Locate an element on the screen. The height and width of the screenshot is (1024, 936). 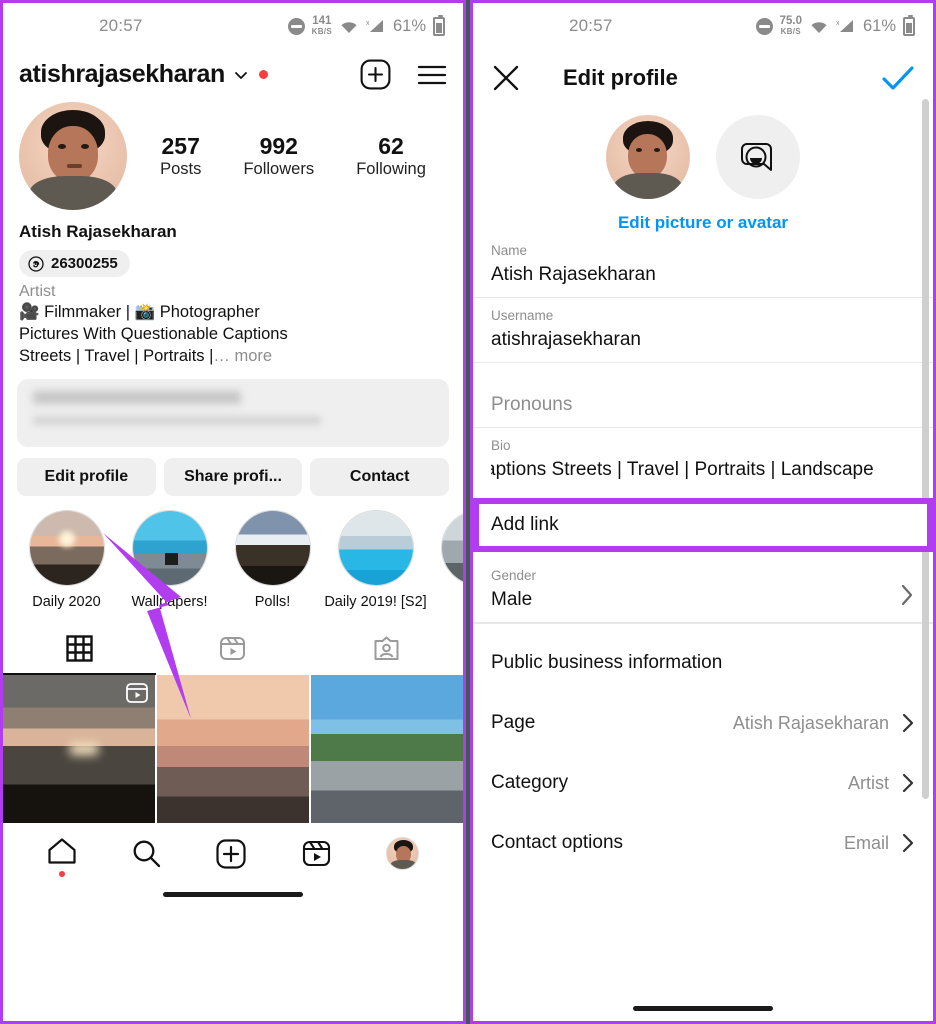
dashboard-subtitle-blurred is located at coordinates (177, 421).